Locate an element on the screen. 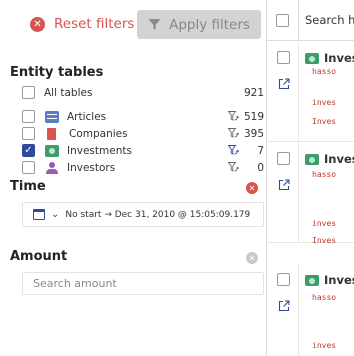  investments-checkbox: ✓ is located at coordinates (28, 150).